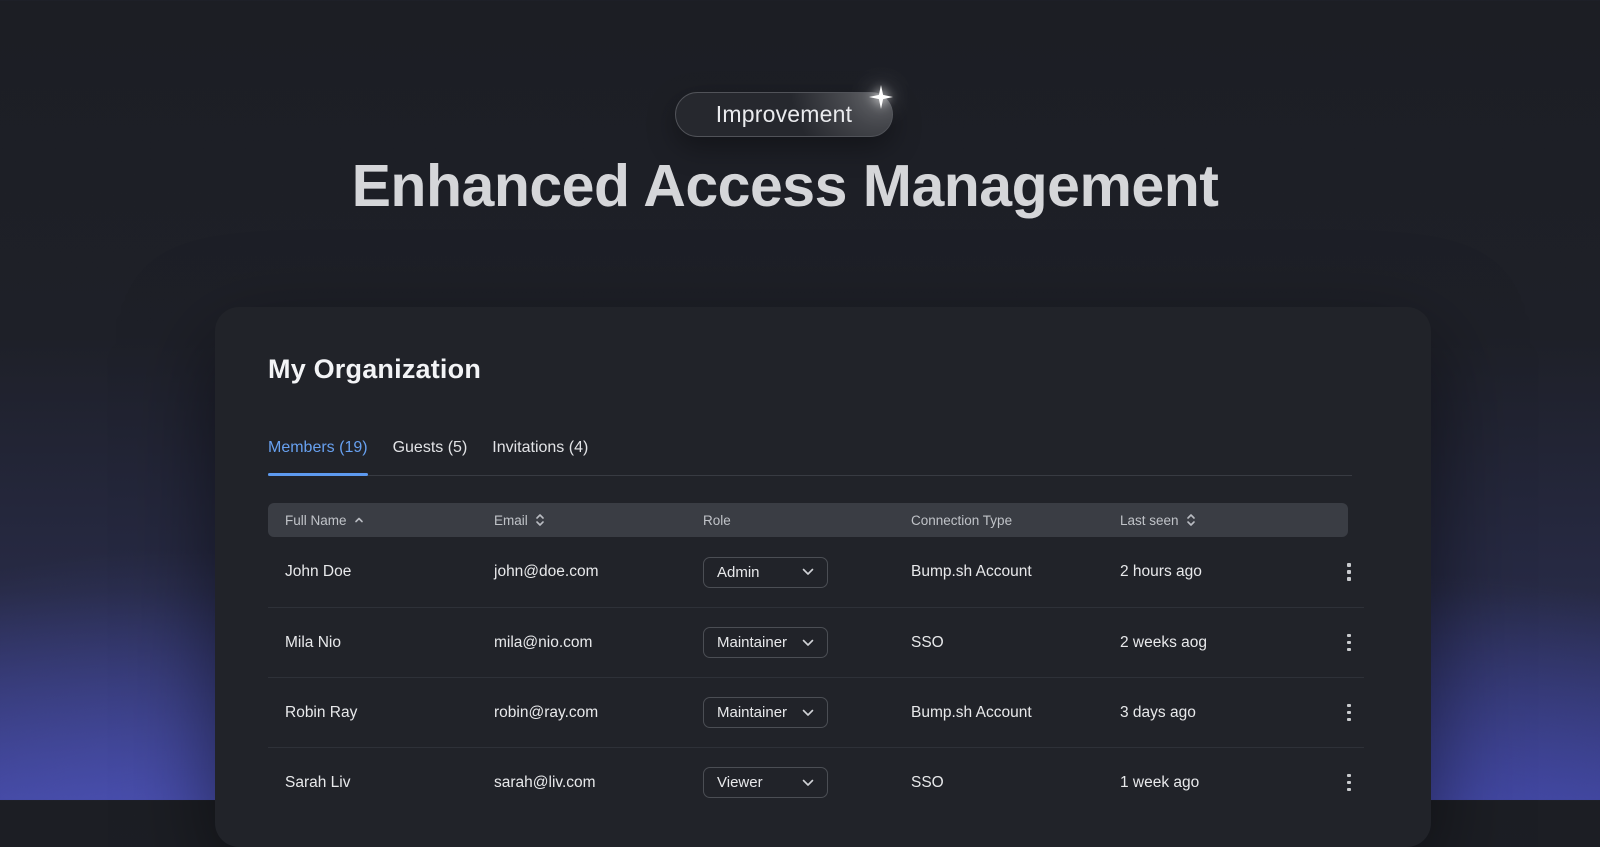  Describe the element at coordinates (375, 369) in the screenshot. I see `card-title: My Organization` at that location.